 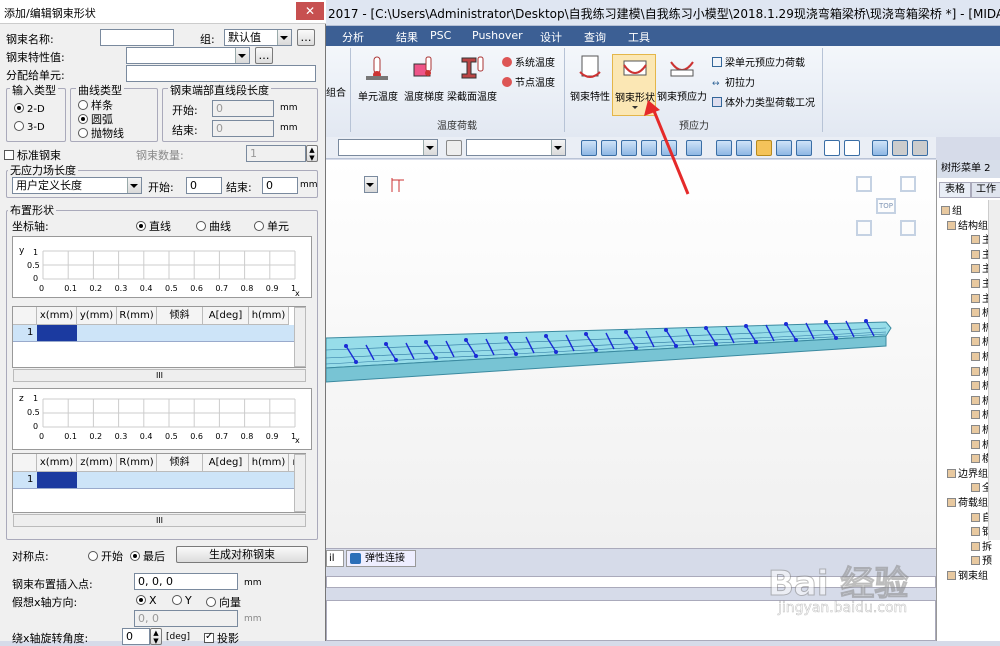 I want to click on free-length-select: 用户定义长度, so click(x=77, y=185).